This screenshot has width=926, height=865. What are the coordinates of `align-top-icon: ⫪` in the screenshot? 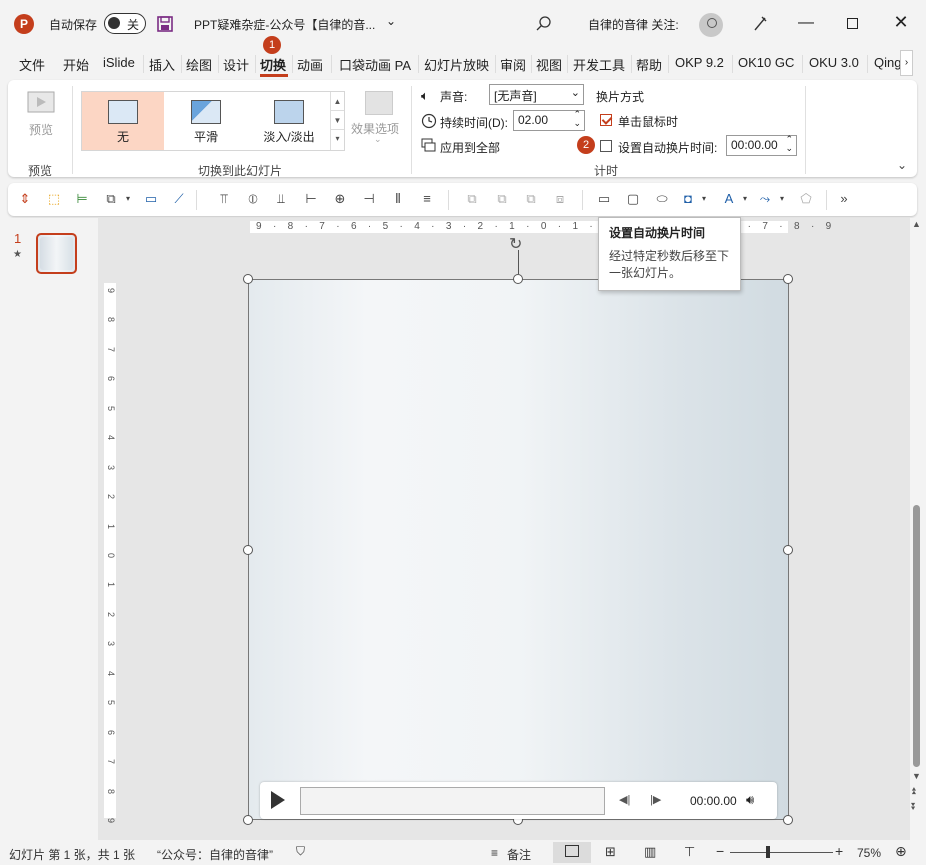 It's located at (224, 199).